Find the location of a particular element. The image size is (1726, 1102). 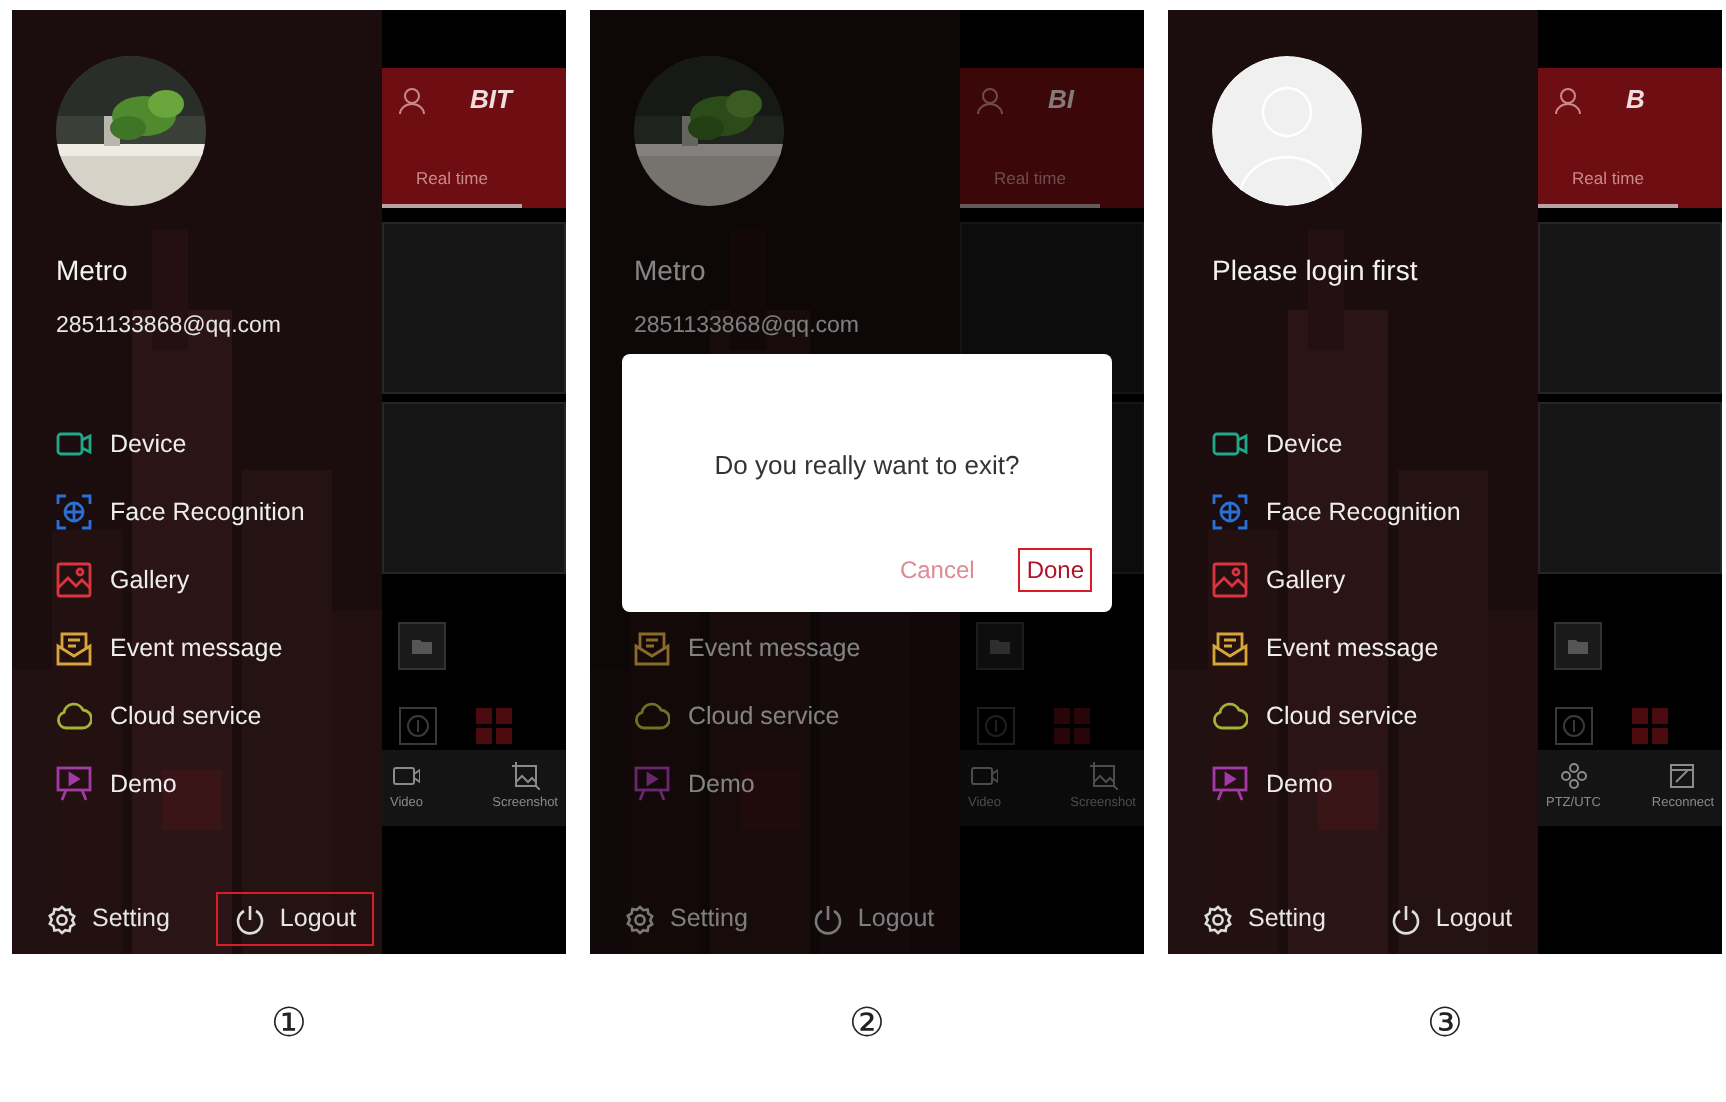

power-icon is located at coordinates (1405, 919).